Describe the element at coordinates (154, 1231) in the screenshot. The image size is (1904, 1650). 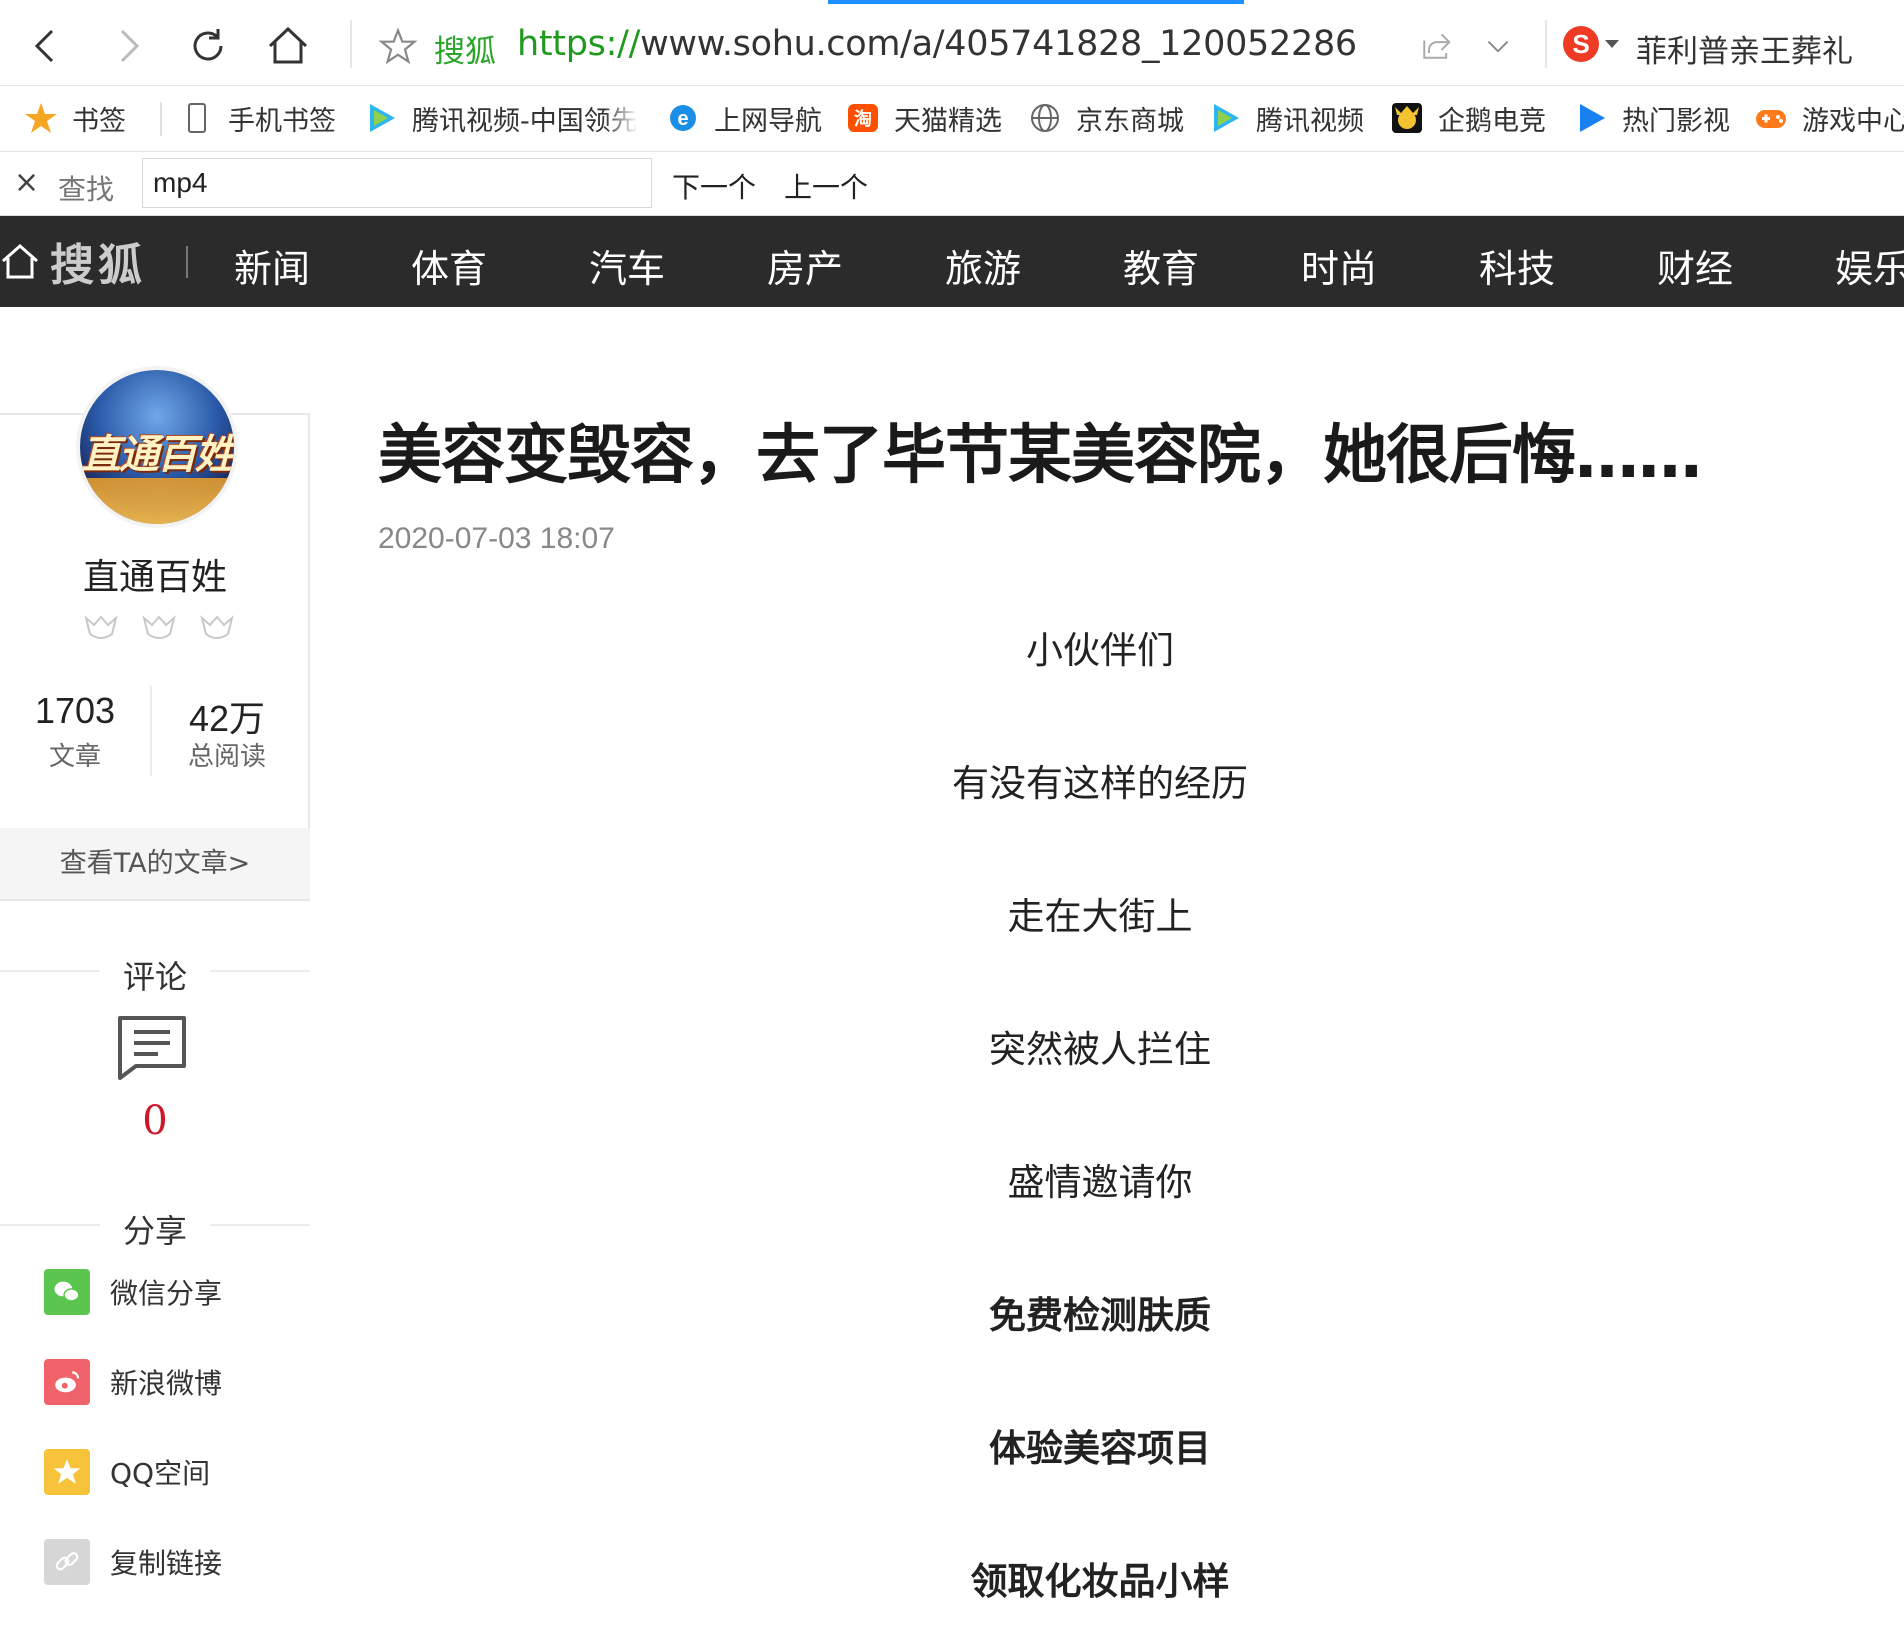
I see `share-title: 分享` at that location.